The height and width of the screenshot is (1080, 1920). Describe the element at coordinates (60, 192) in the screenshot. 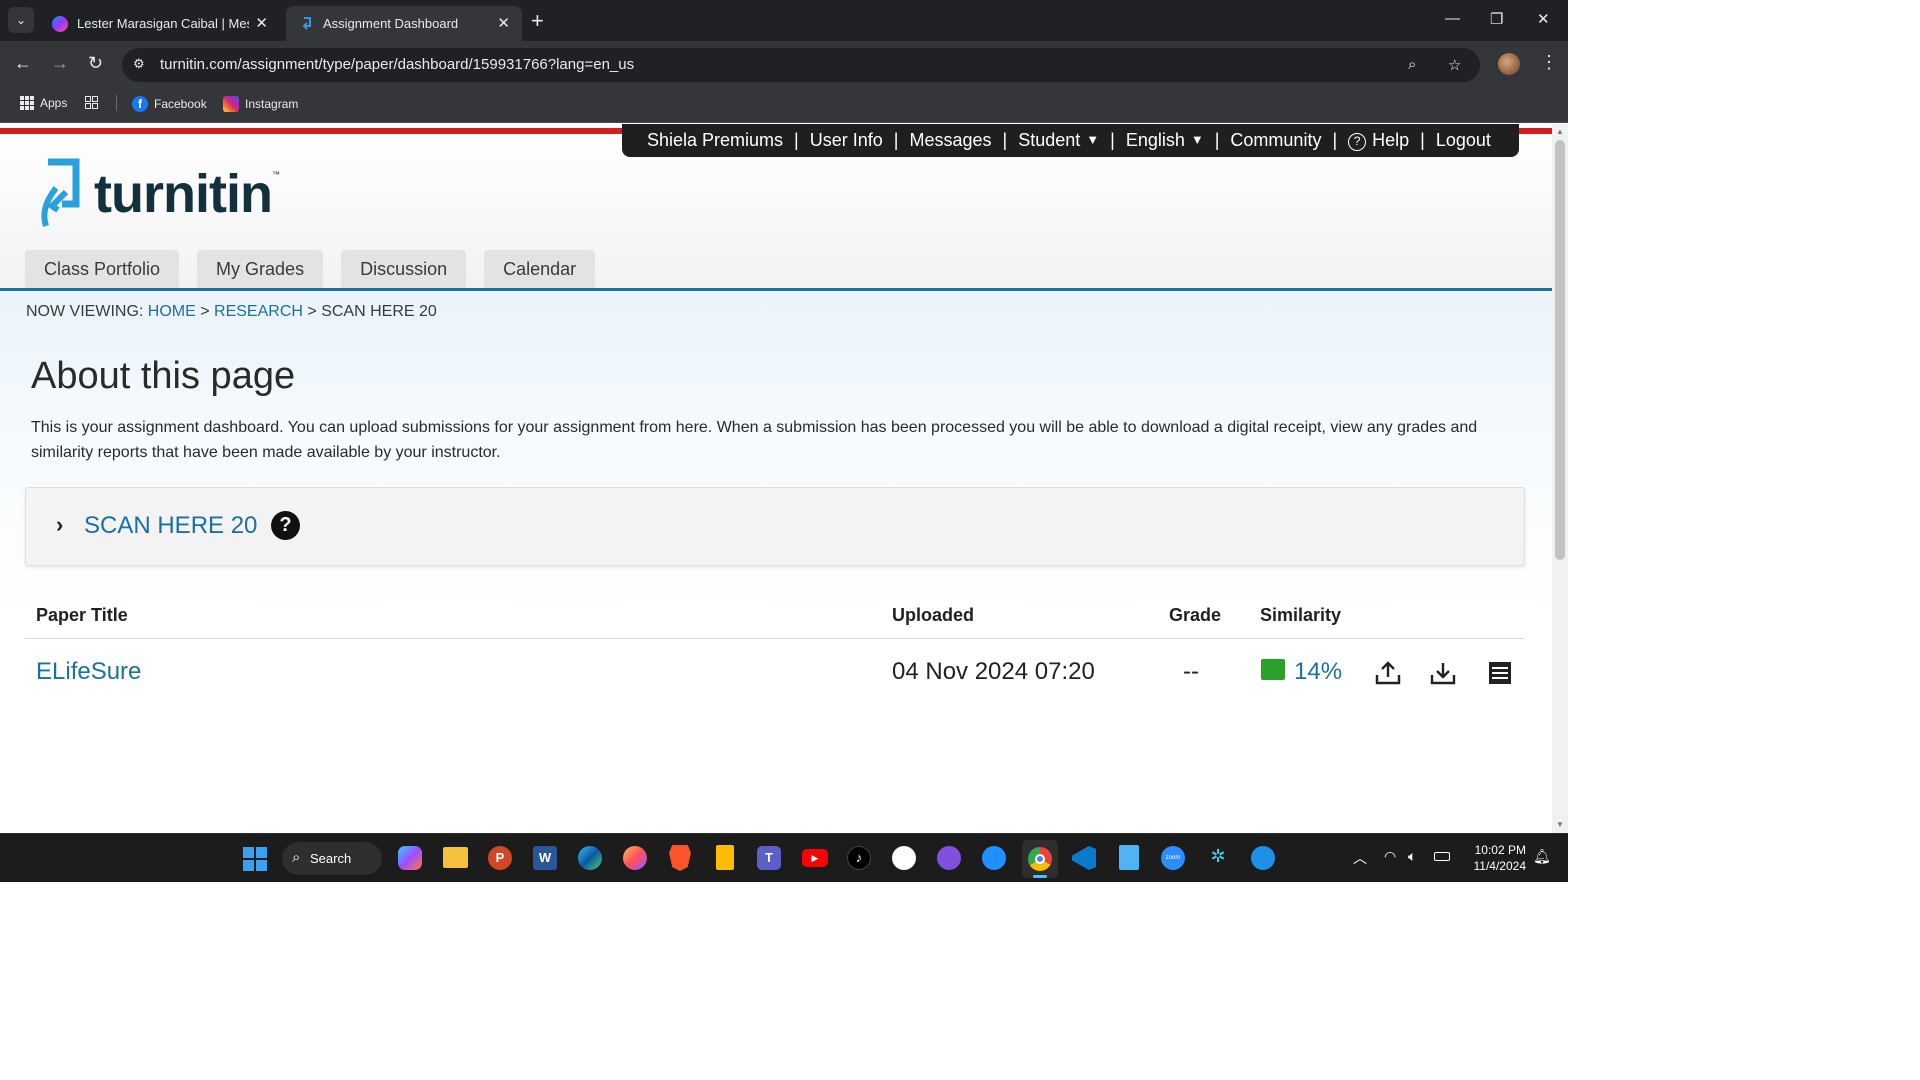

I see `turnitin-logo-icon` at that location.